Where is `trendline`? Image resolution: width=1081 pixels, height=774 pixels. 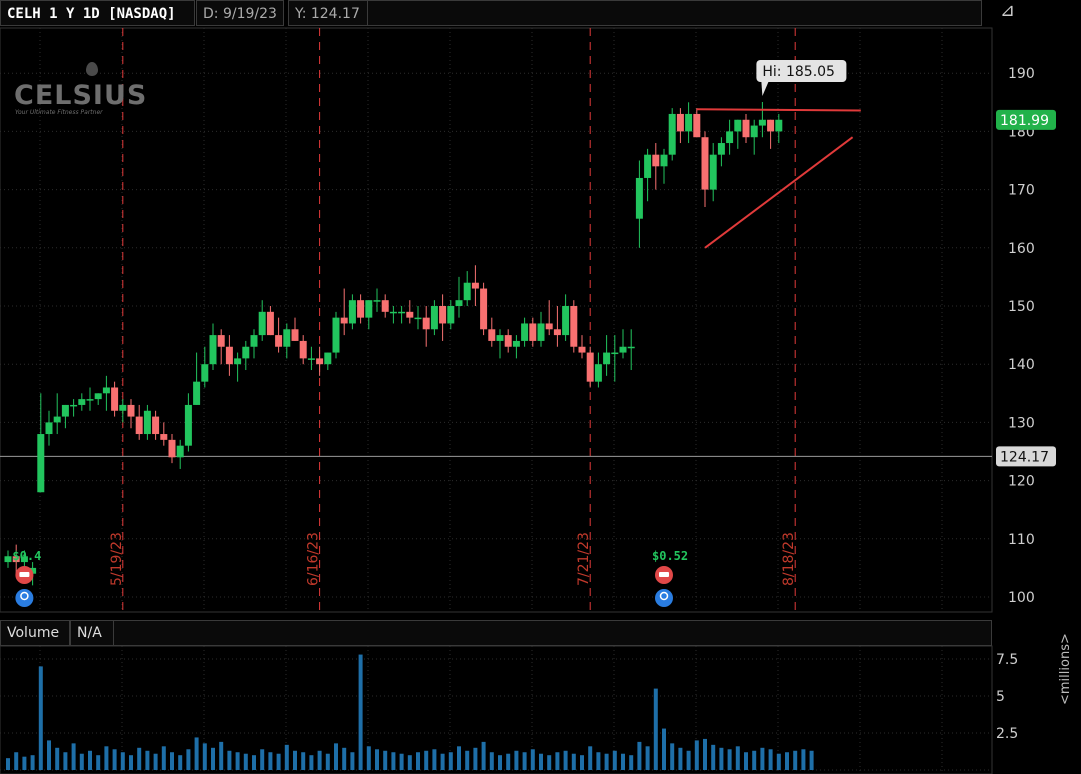 trendline is located at coordinates (778, 110).